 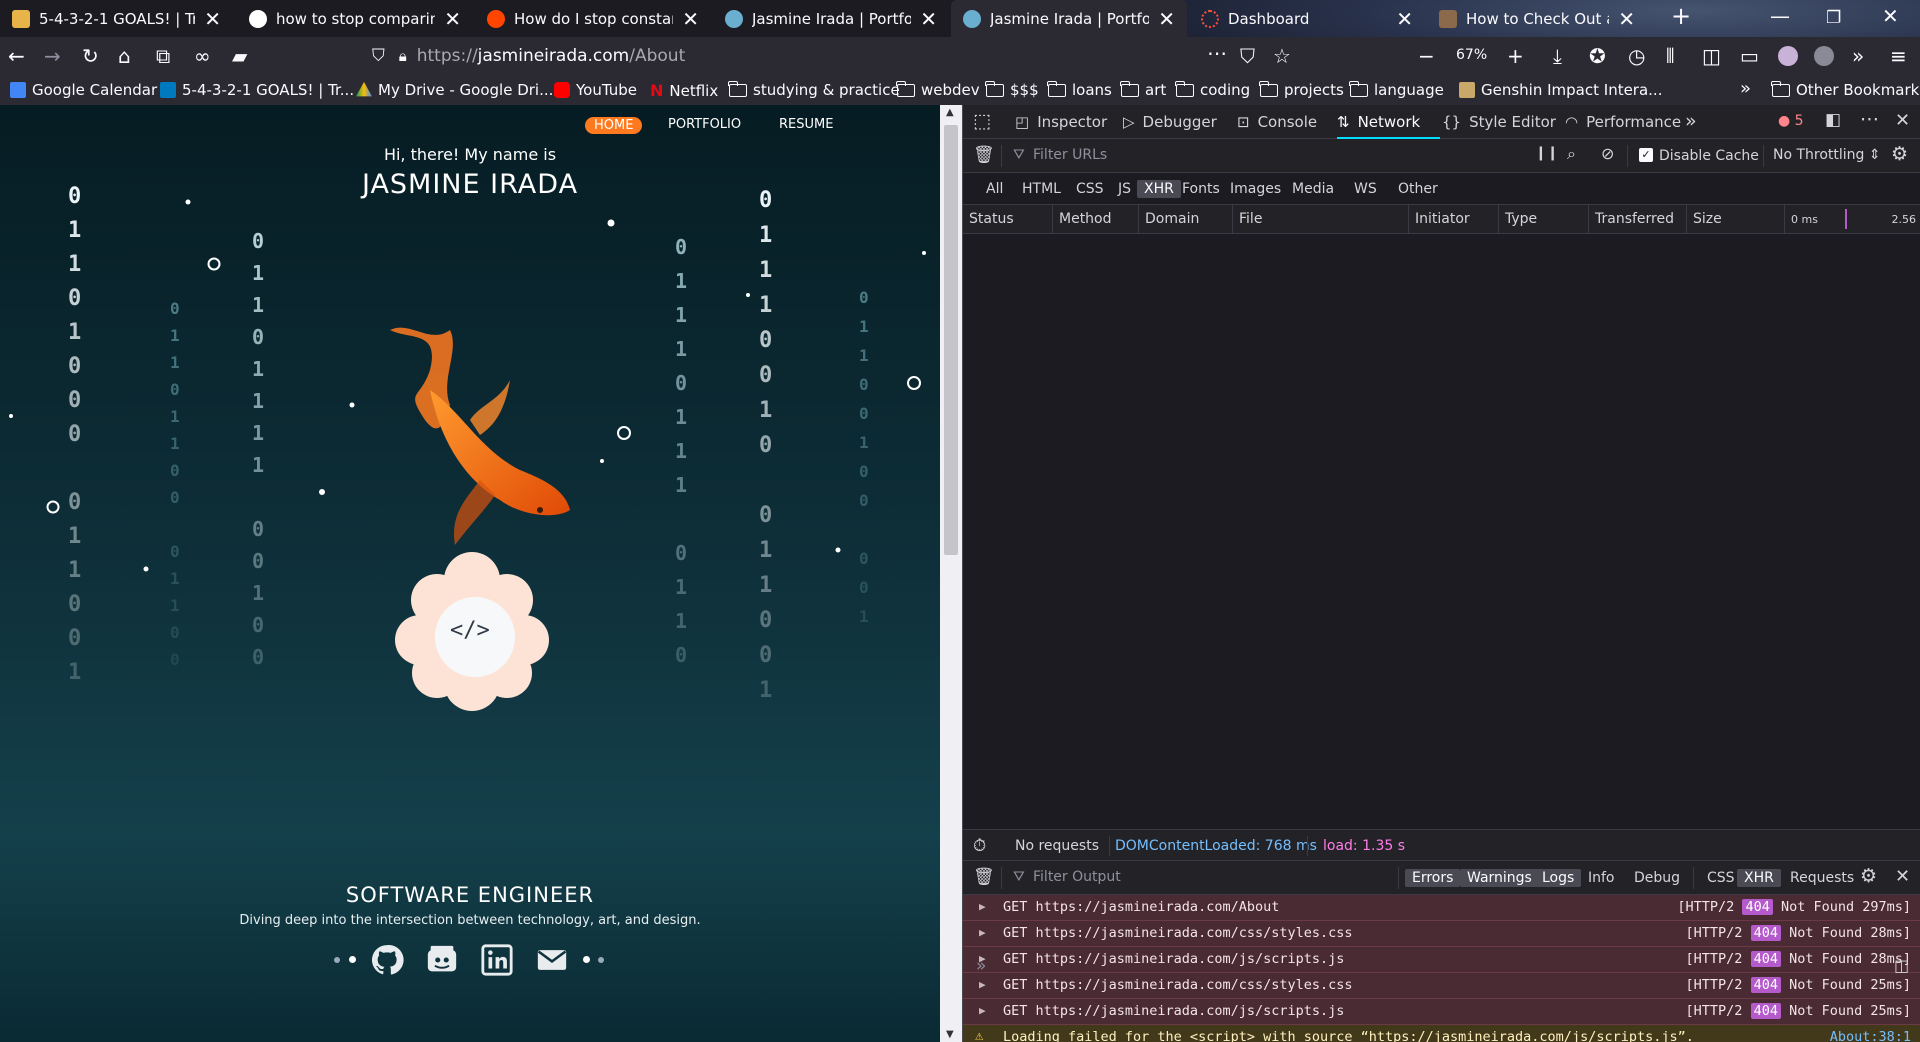 I want to click on column-method: Method, so click(x=1096, y=219).